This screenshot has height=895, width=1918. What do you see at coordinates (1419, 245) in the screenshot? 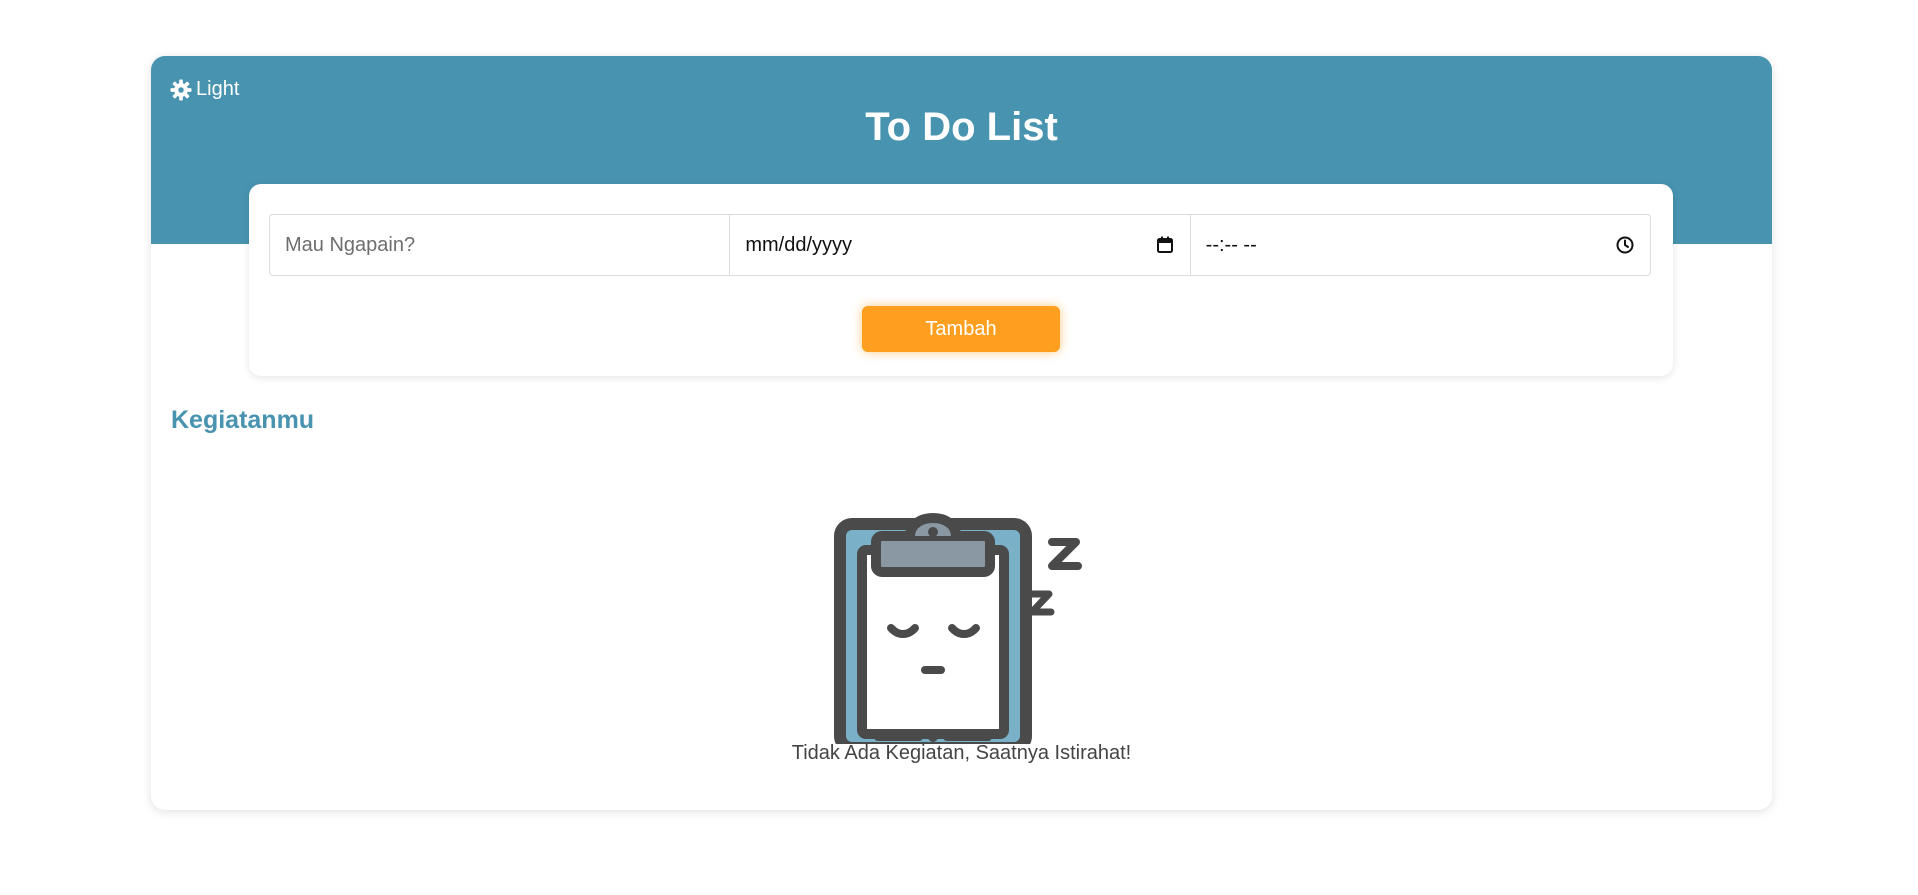
I see `time-input: --:-- --` at bounding box center [1419, 245].